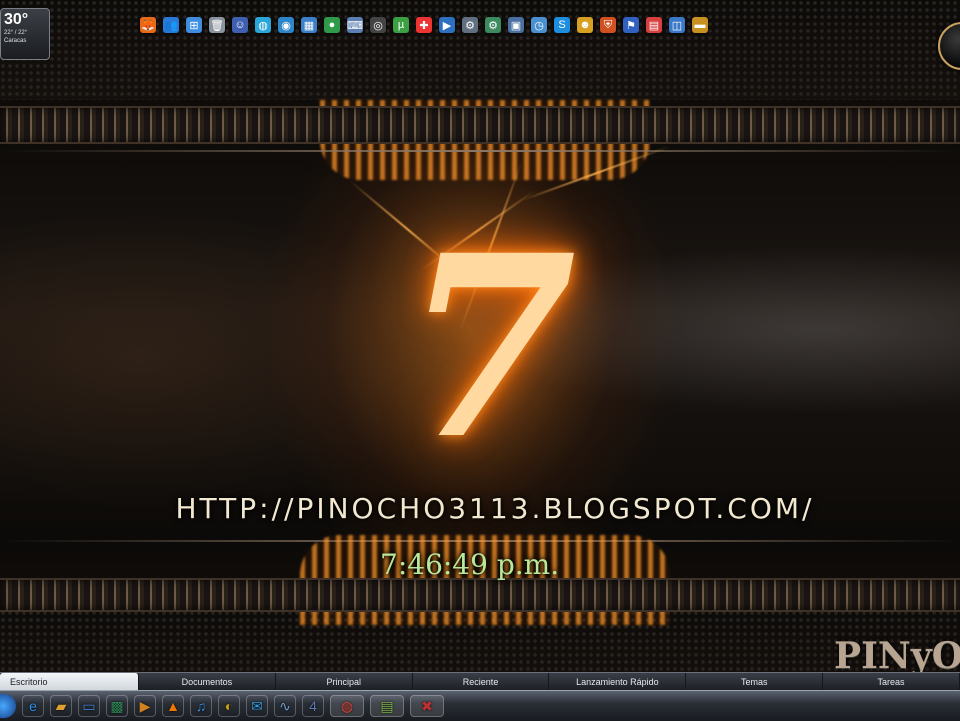 The width and height of the screenshot is (960, 721). Describe the element at coordinates (539, 25) in the screenshot. I see `clock-icon: ◷` at that location.